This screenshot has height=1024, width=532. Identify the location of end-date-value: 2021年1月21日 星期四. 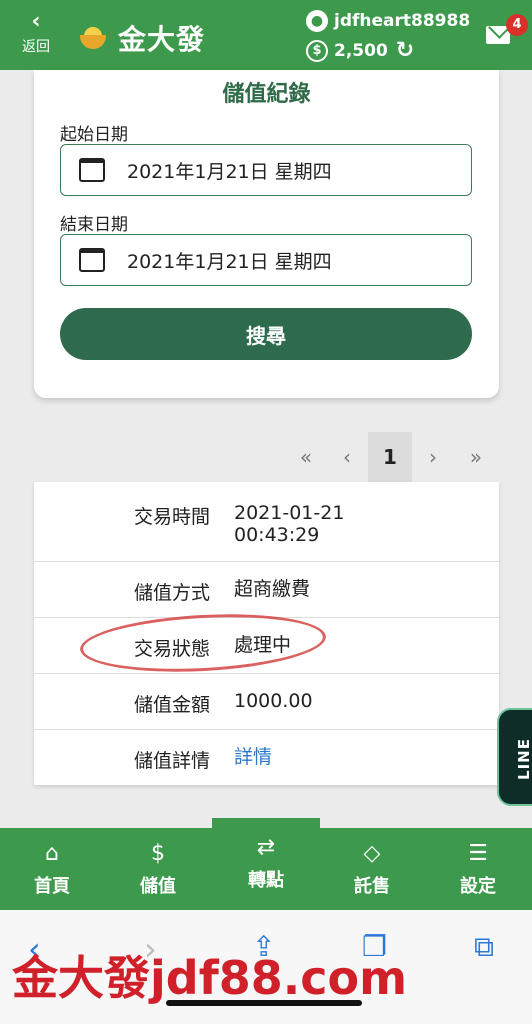
(229, 261).